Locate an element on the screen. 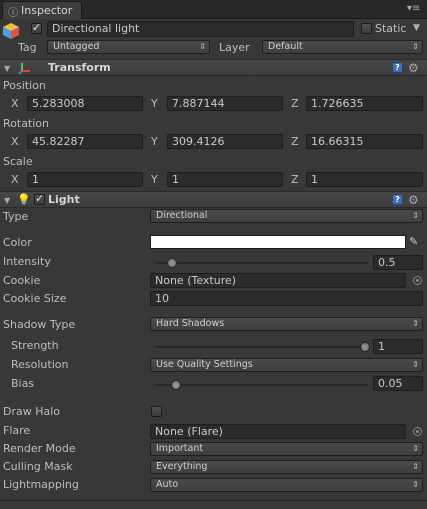  position-x-field: 5.283008 is located at coordinates (85, 103).